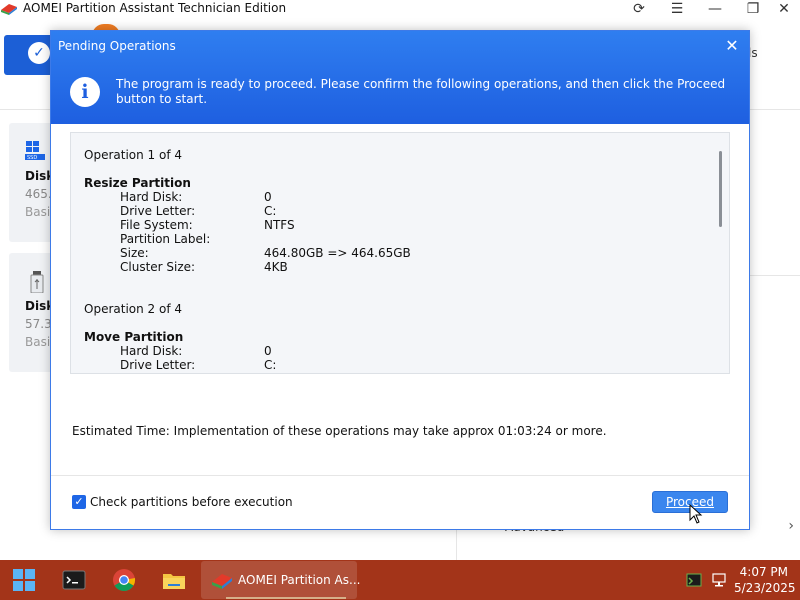 This screenshot has height=600, width=800. I want to click on clock-time: 4:07 PM, so click(763, 572).